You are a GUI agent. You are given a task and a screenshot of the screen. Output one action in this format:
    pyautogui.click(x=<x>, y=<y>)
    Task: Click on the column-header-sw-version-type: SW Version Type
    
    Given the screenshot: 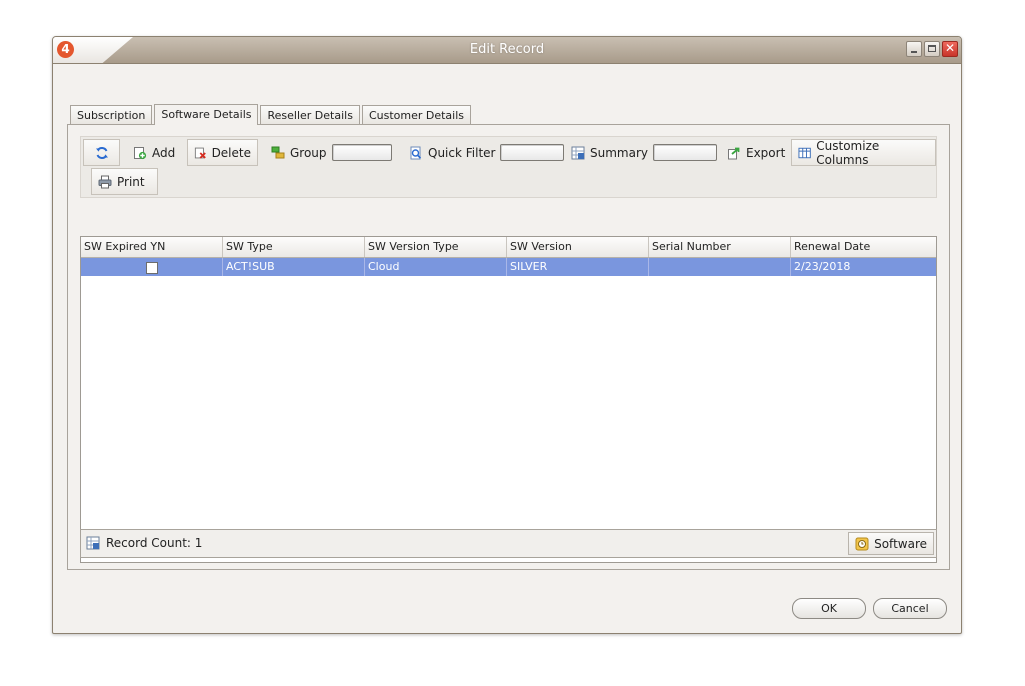 What is the action you would take?
    pyautogui.click(x=436, y=247)
    